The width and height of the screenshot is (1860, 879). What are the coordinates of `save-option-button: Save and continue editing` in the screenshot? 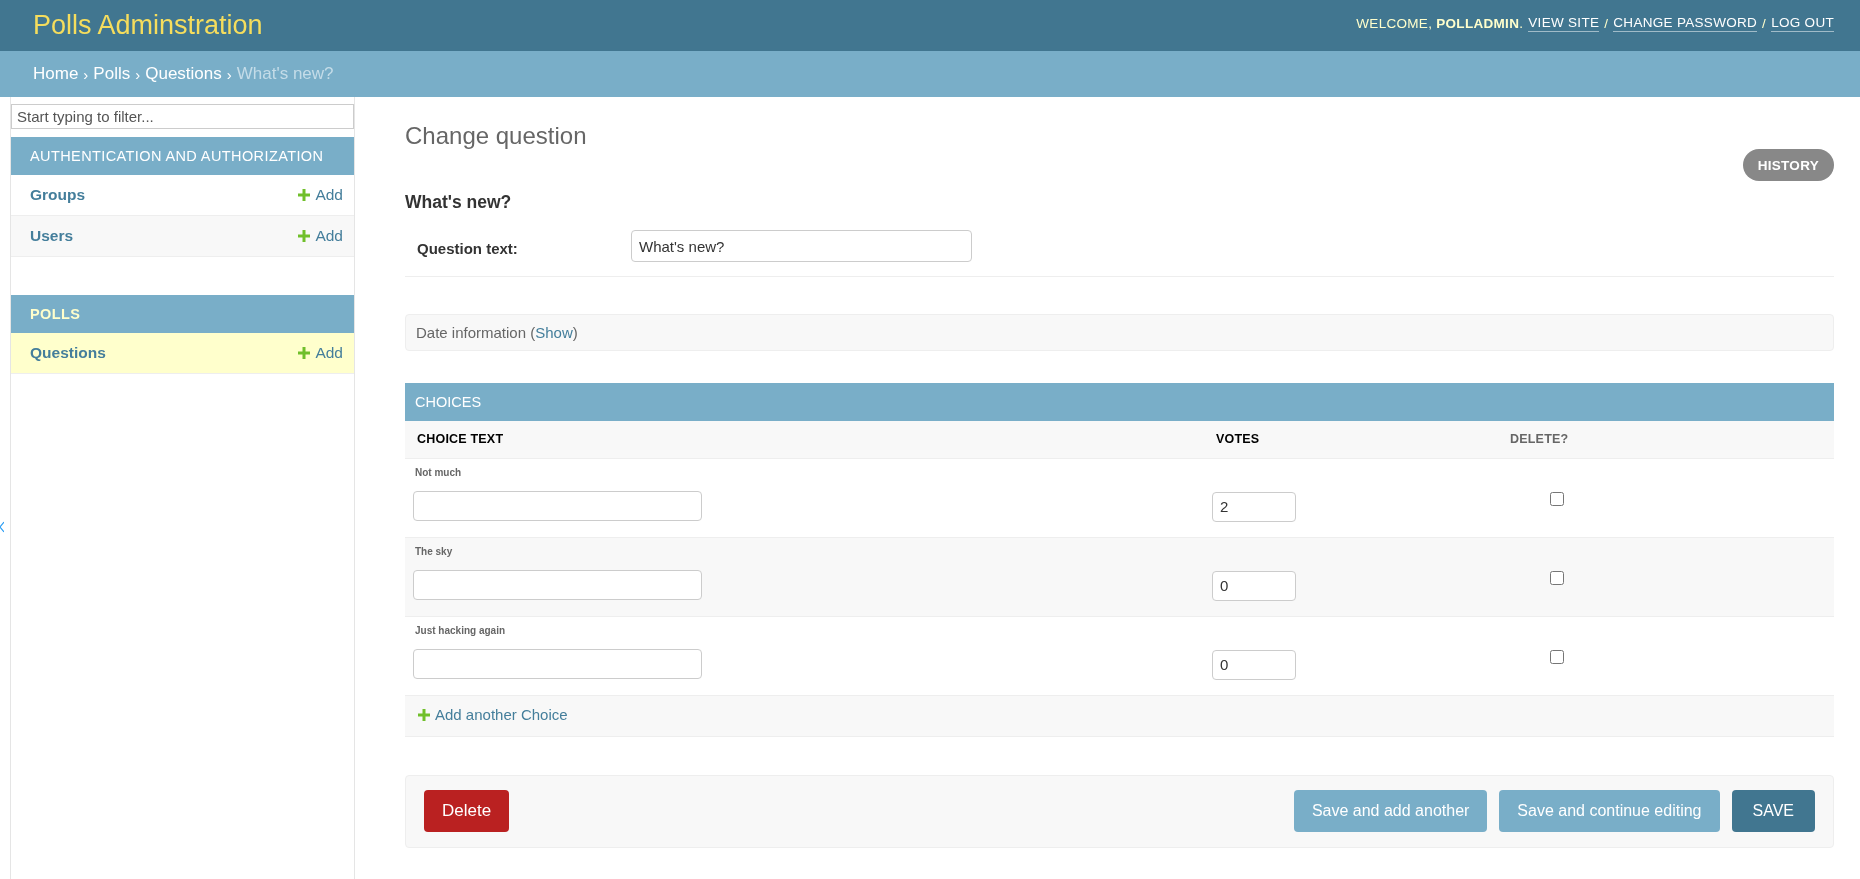 It's located at (1609, 811).